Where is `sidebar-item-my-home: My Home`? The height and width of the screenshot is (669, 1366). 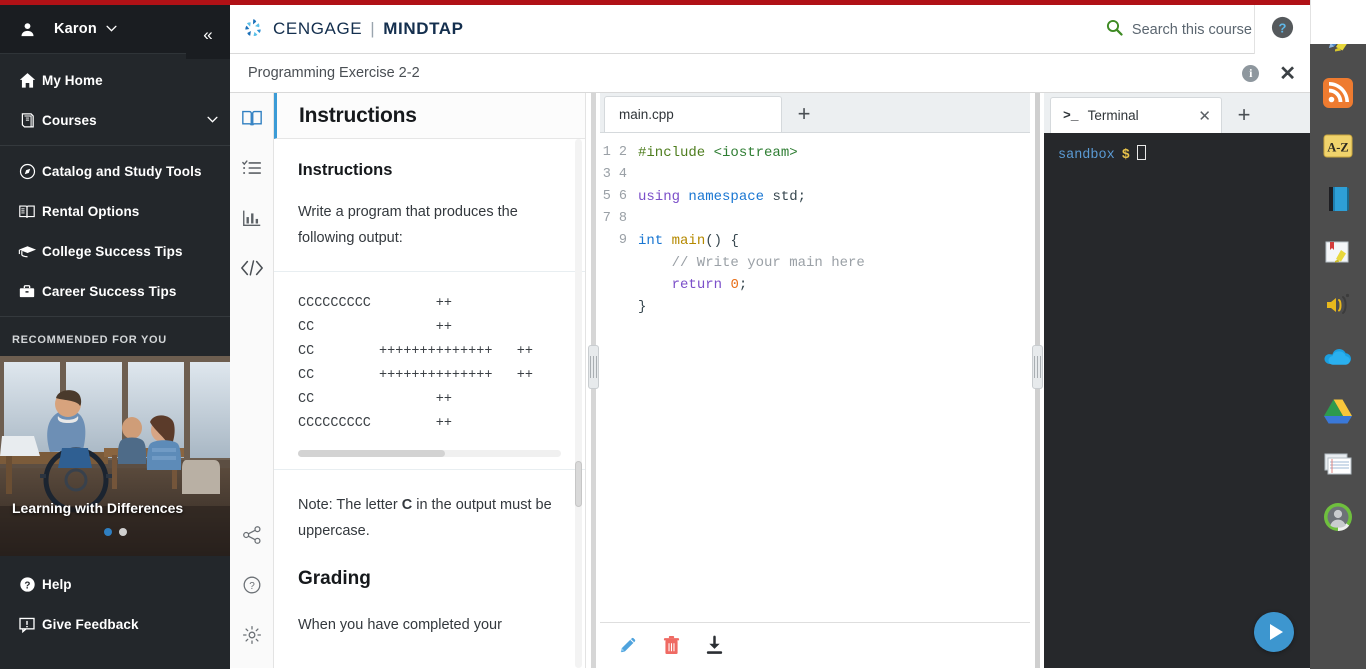
sidebar-item-my-home: My Home is located at coordinates (115, 80).